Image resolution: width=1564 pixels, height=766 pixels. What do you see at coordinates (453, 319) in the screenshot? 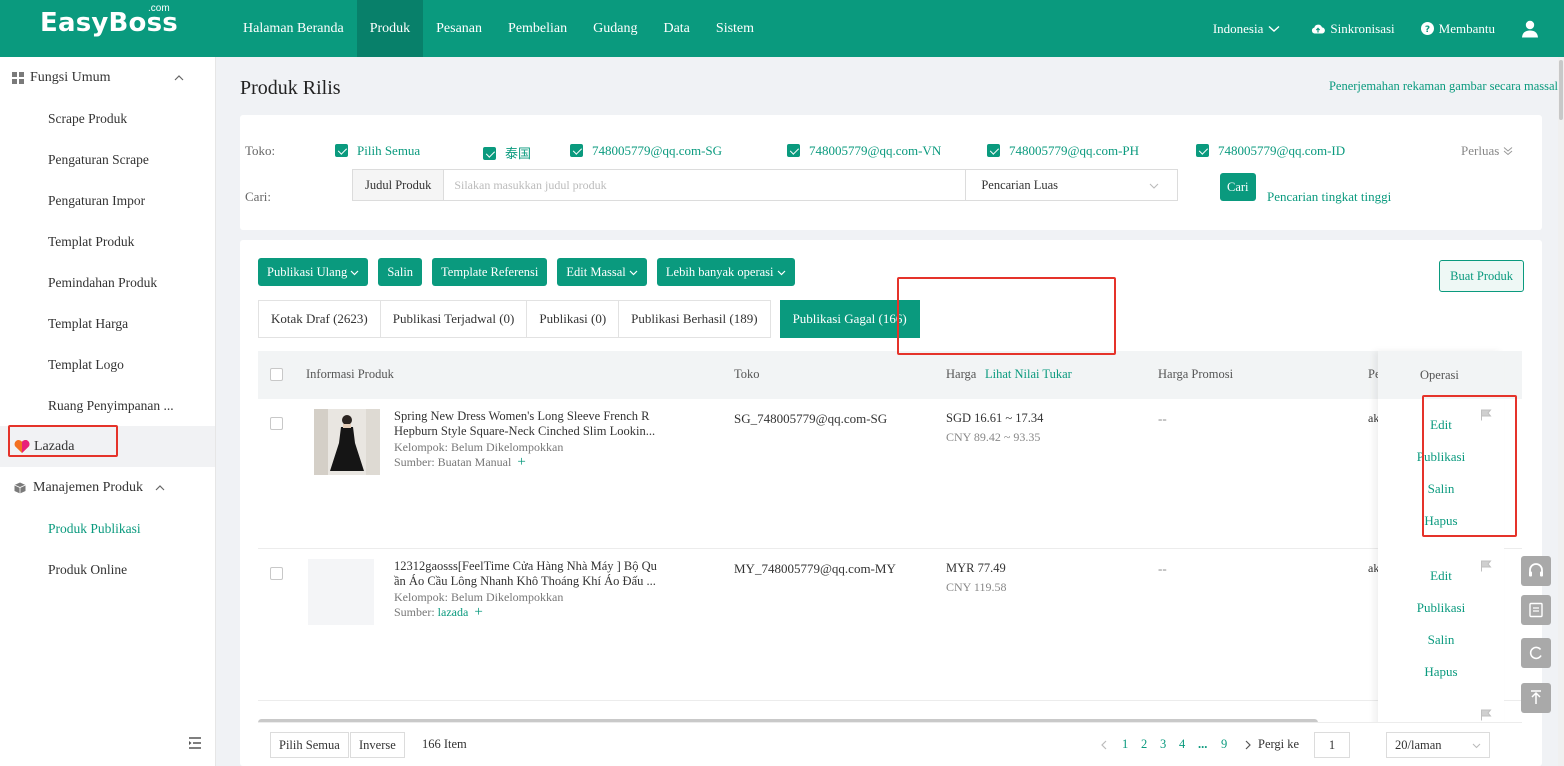
I see `tab-scheduled: Publikasi Terjadwal (0)` at bounding box center [453, 319].